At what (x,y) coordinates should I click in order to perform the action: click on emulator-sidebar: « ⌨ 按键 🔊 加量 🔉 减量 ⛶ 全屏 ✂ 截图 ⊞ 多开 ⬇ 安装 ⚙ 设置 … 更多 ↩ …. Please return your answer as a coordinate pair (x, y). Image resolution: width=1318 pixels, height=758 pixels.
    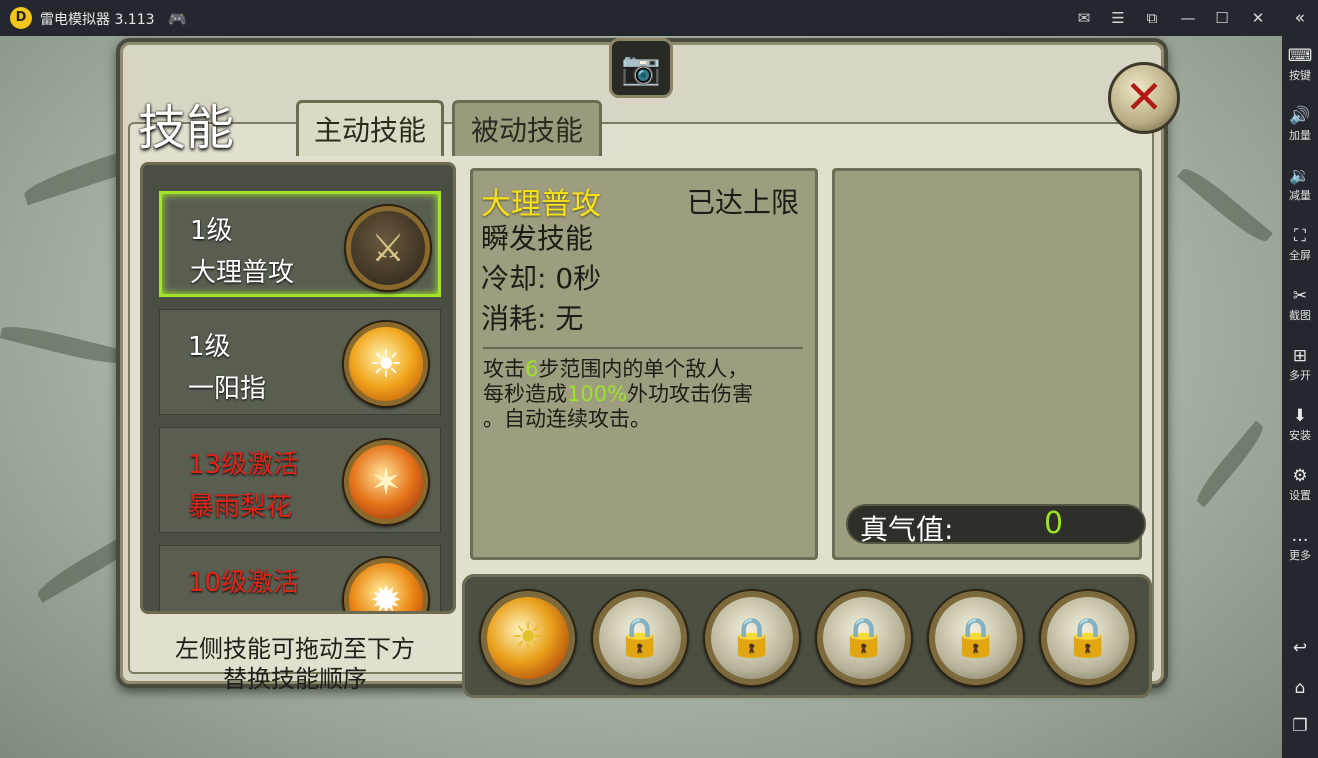
    Looking at the image, I should click on (1300, 379).